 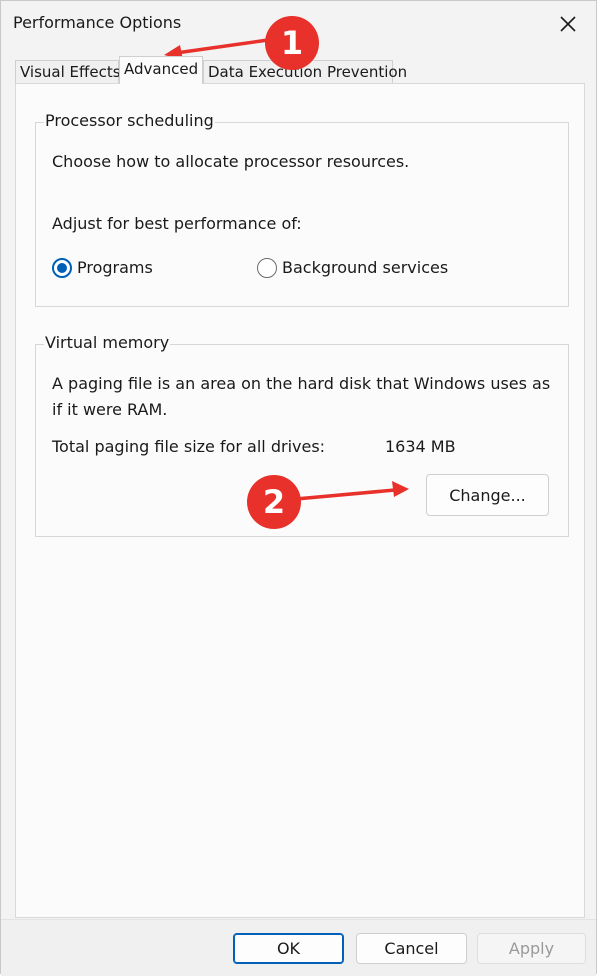 What do you see at coordinates (531, 948) in the screenshot?
I see `apply-button: Apply` at bounding box center [531, 948].